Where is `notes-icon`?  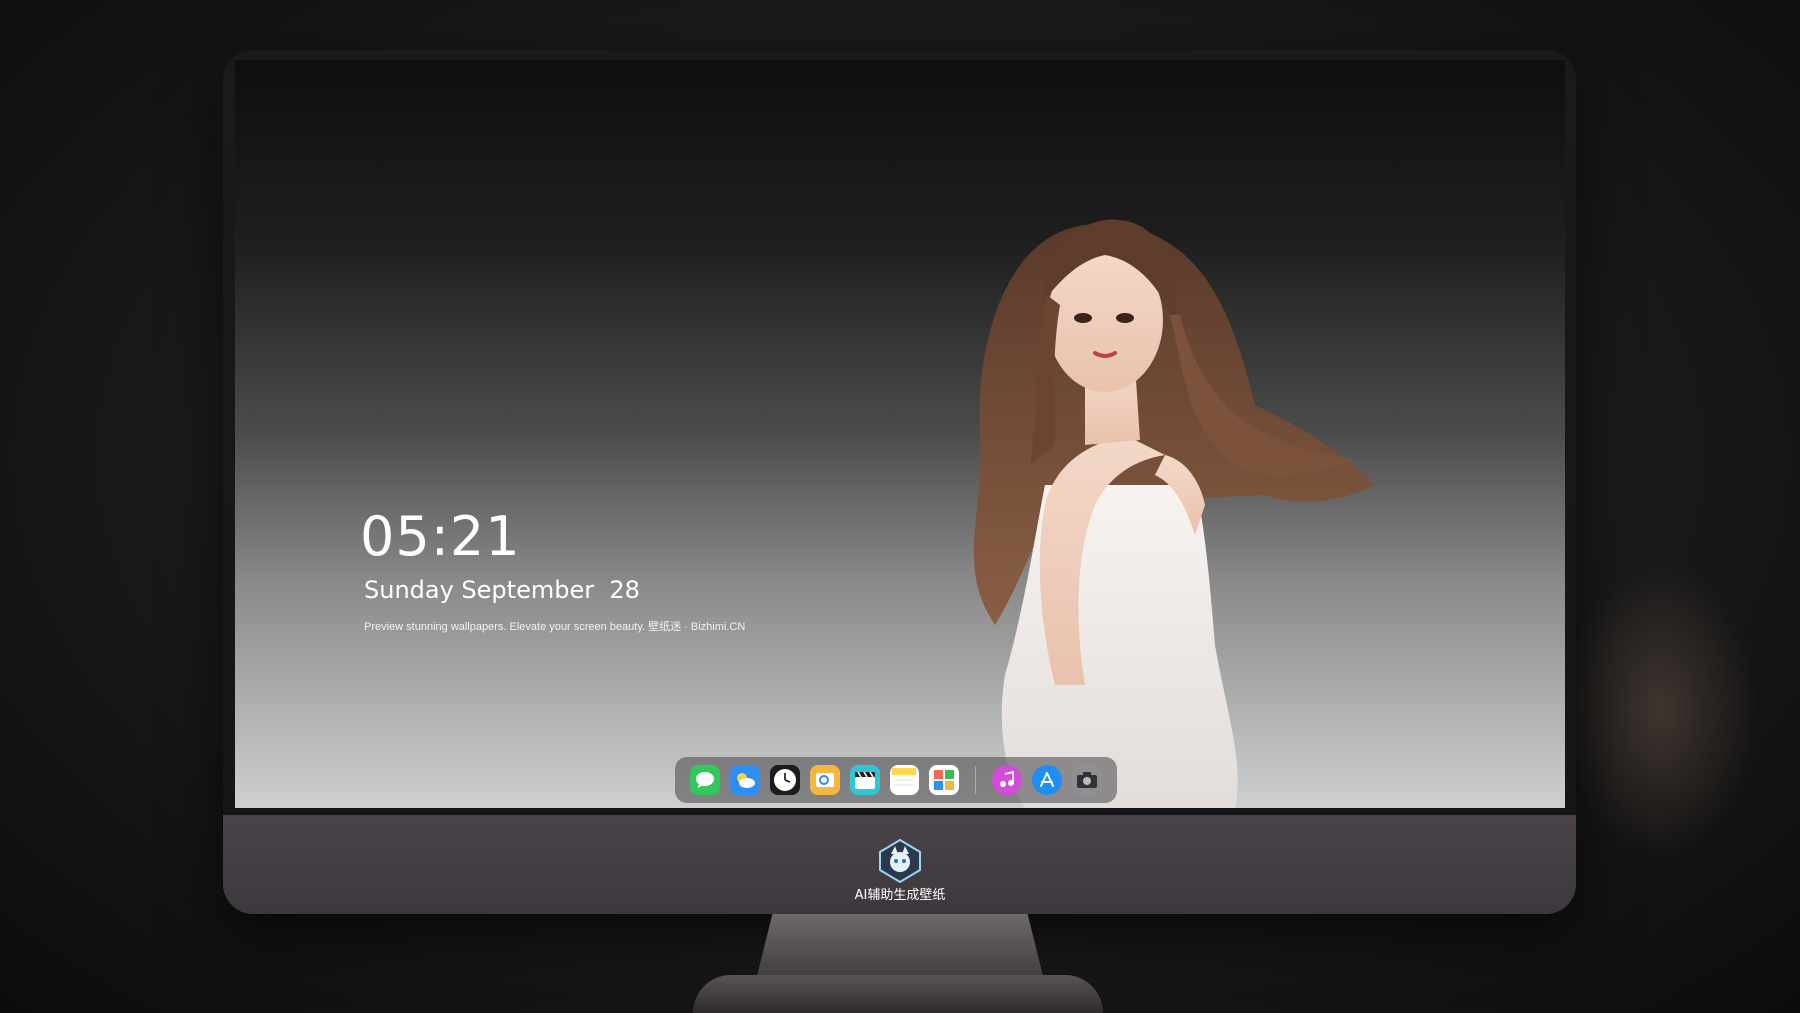 notes-icon is located at coordinates (904, 780).